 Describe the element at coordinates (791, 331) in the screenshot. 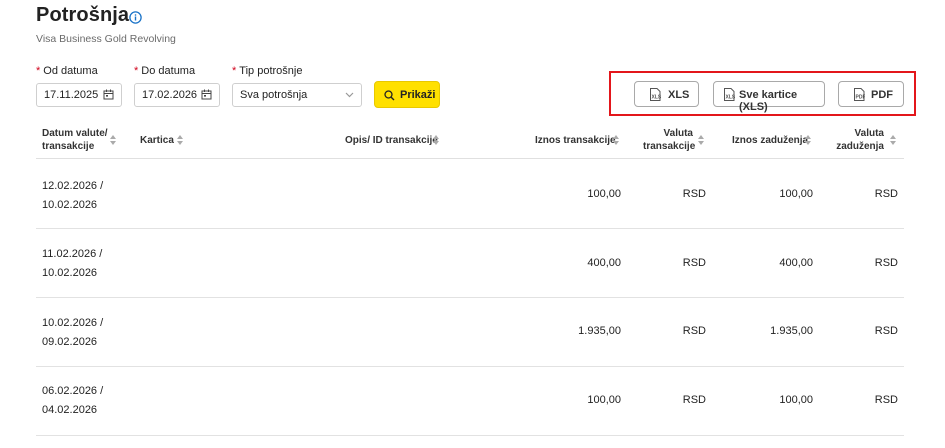

I see `charge-amount: 1.935,00` at that location.